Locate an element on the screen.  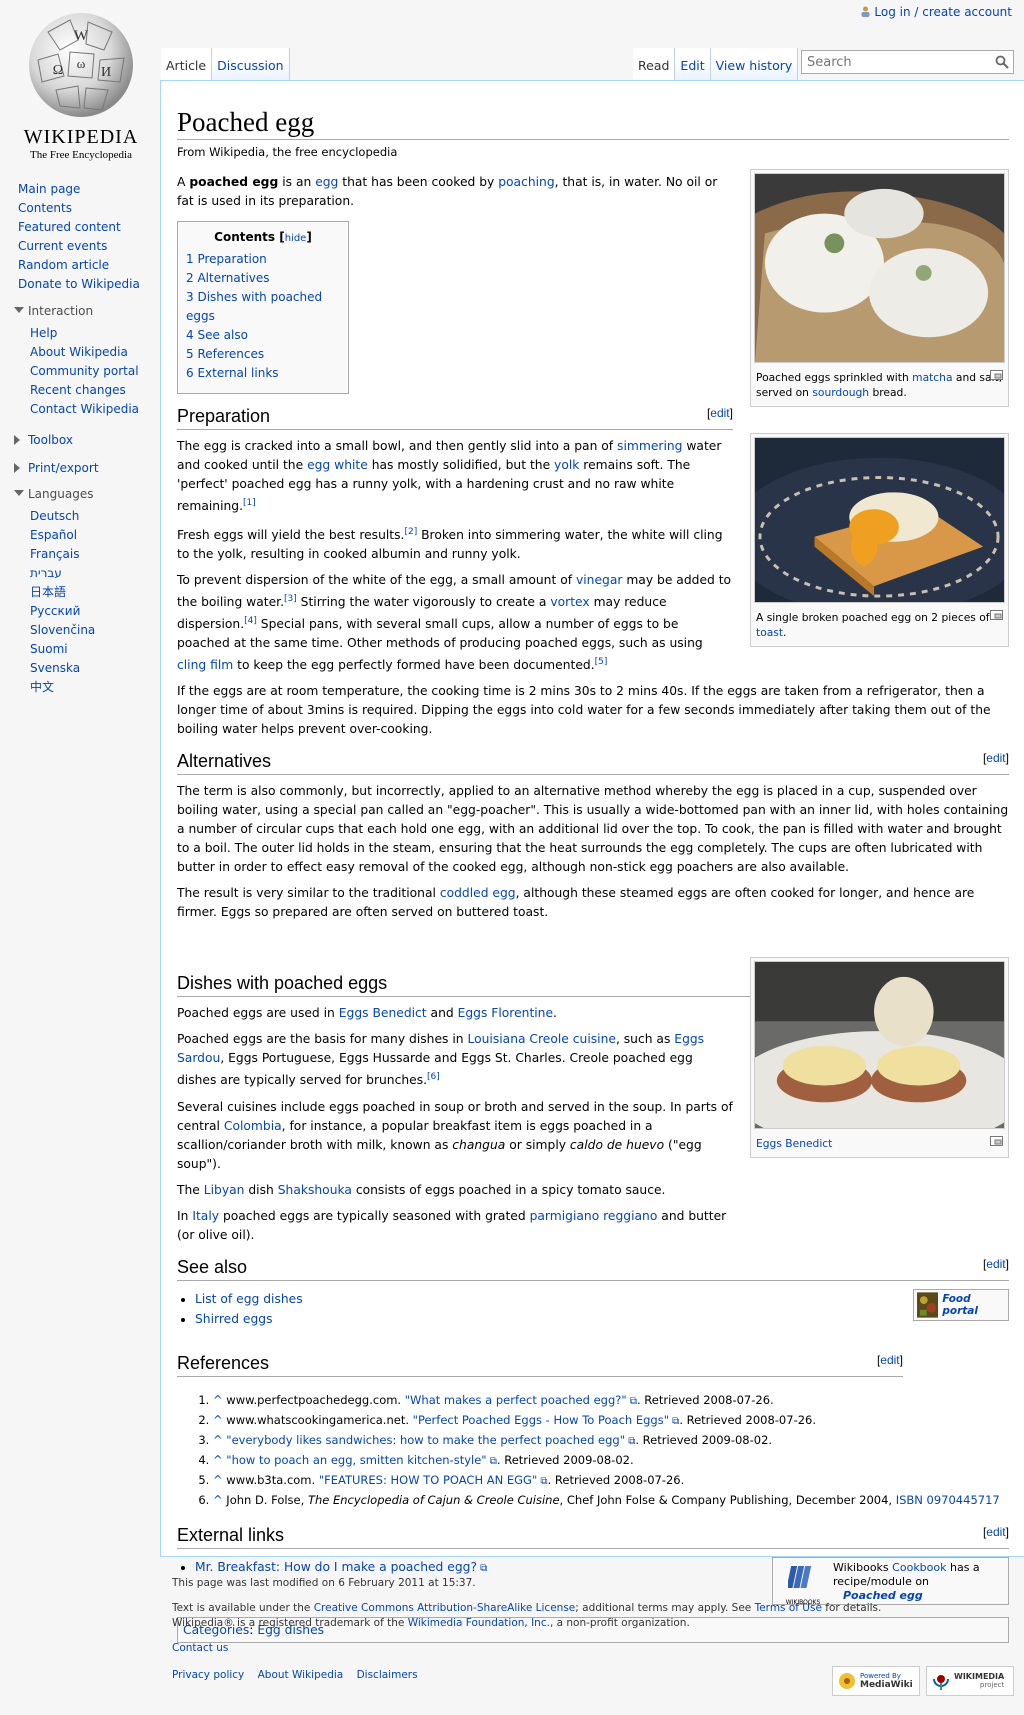
link-cling-film: cling film is located at coordinates (205, 665).